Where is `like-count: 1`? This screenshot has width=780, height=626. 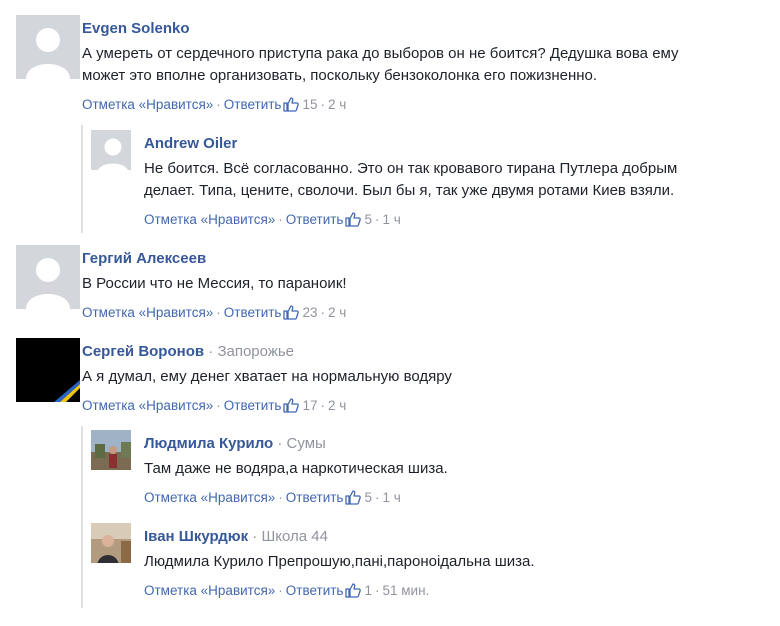
like-count: 1 is located at coordinates (368, 590).